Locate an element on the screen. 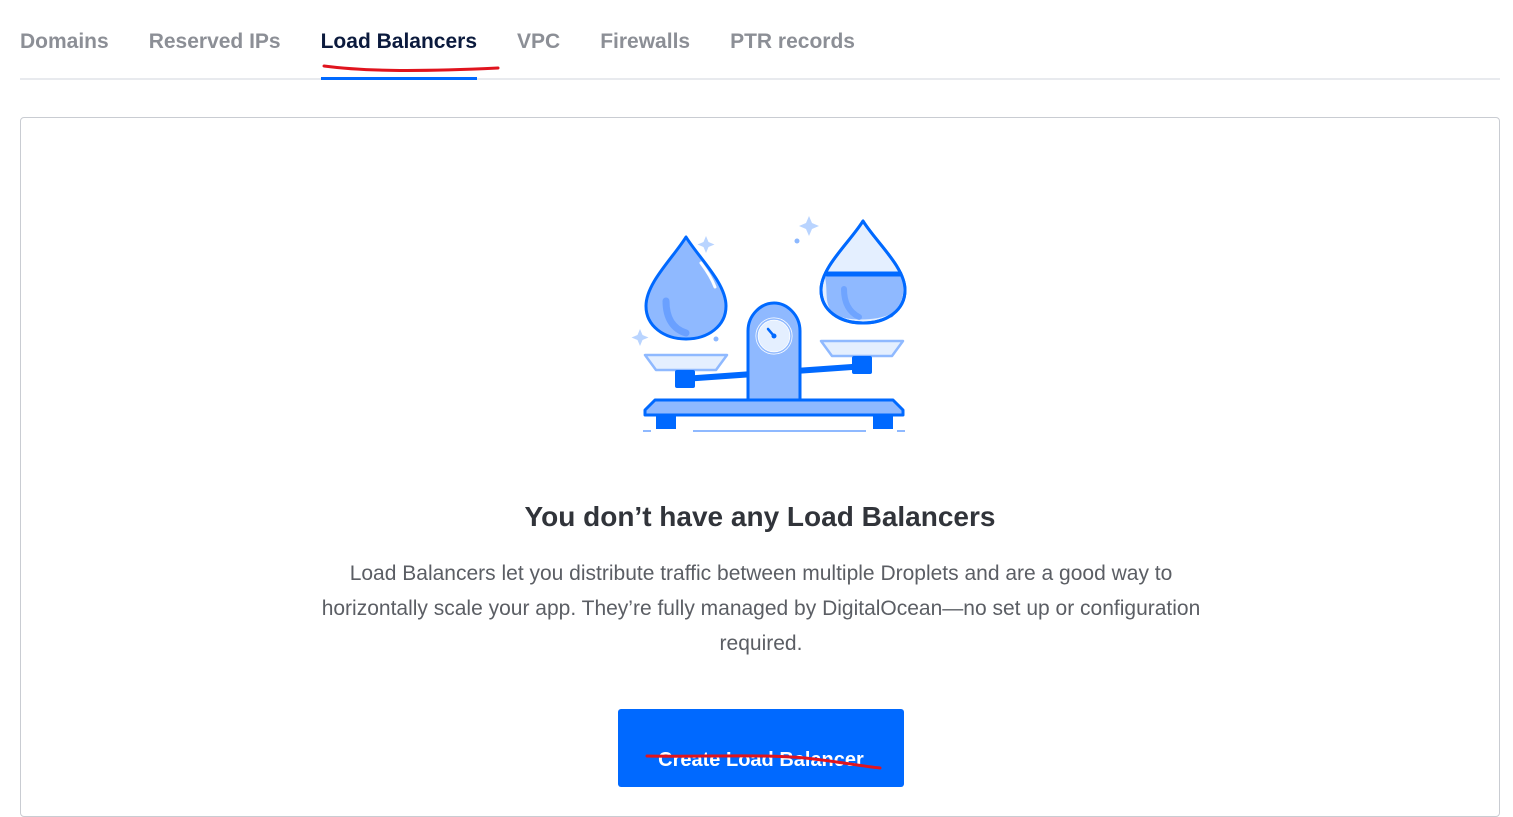  tab-vpc: VPC is located at coordinates (538, 39).